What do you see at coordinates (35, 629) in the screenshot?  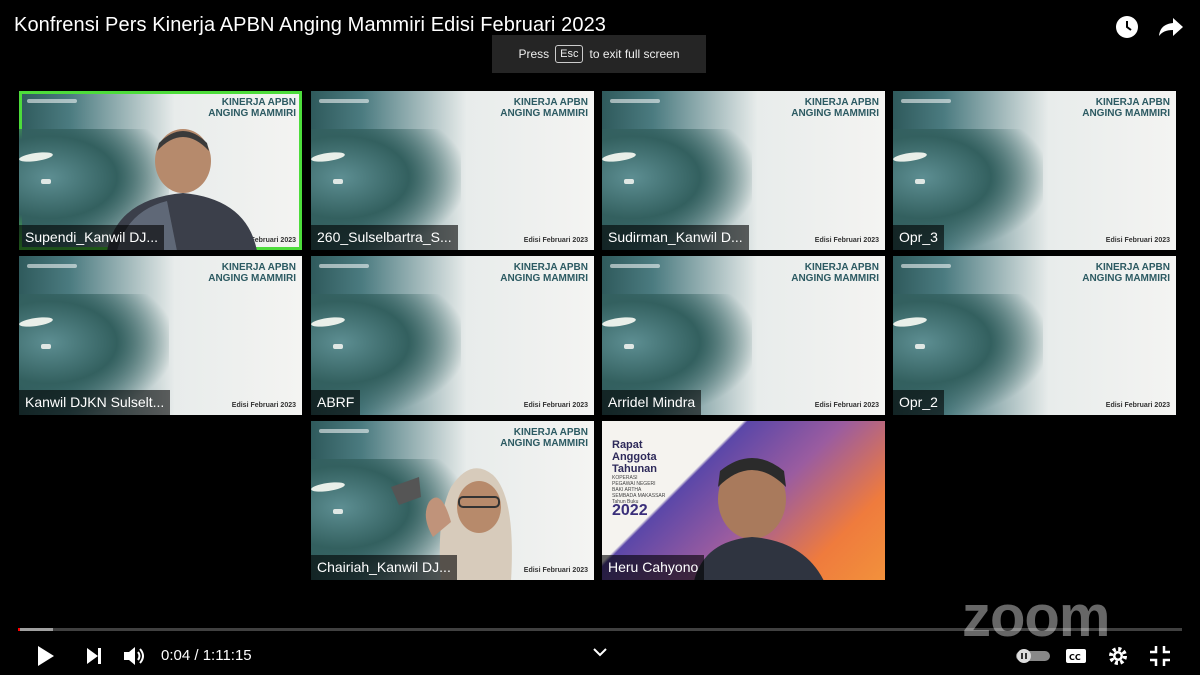 I see `buffer-fill` at bounding box center [35, 629].